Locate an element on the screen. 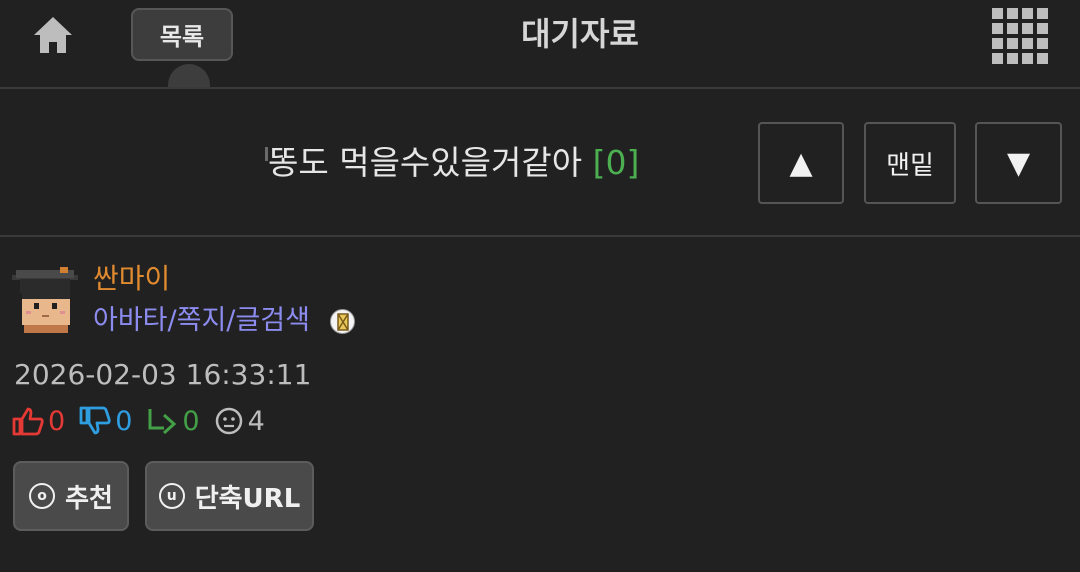 This screenshot has width=1080, height=572. post-stats: 0 0 0 4 is located at coordinates (145, 421).